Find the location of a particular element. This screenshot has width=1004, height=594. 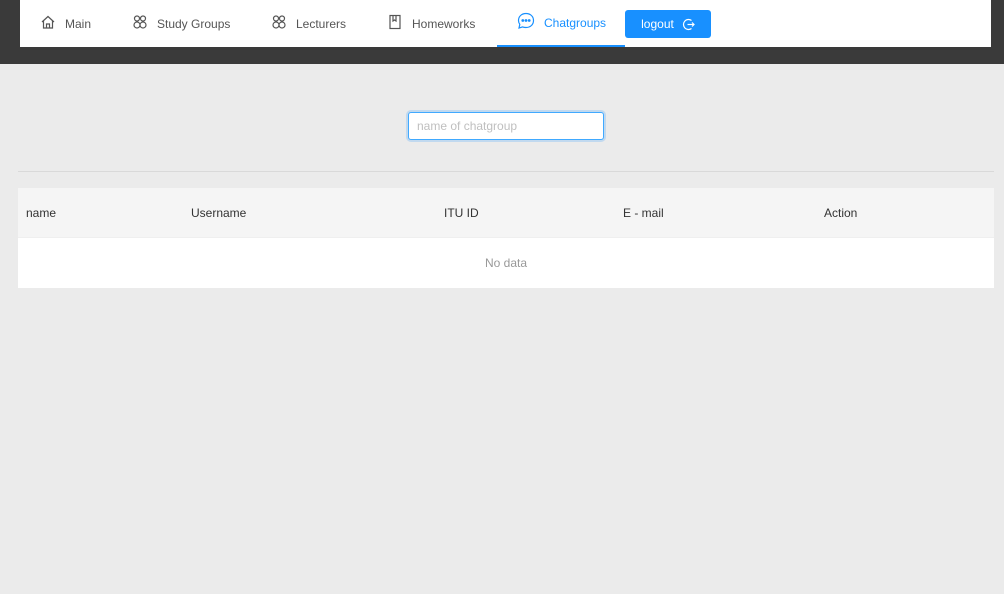

nav-item-label: Main is located at coordinates (78, 23).